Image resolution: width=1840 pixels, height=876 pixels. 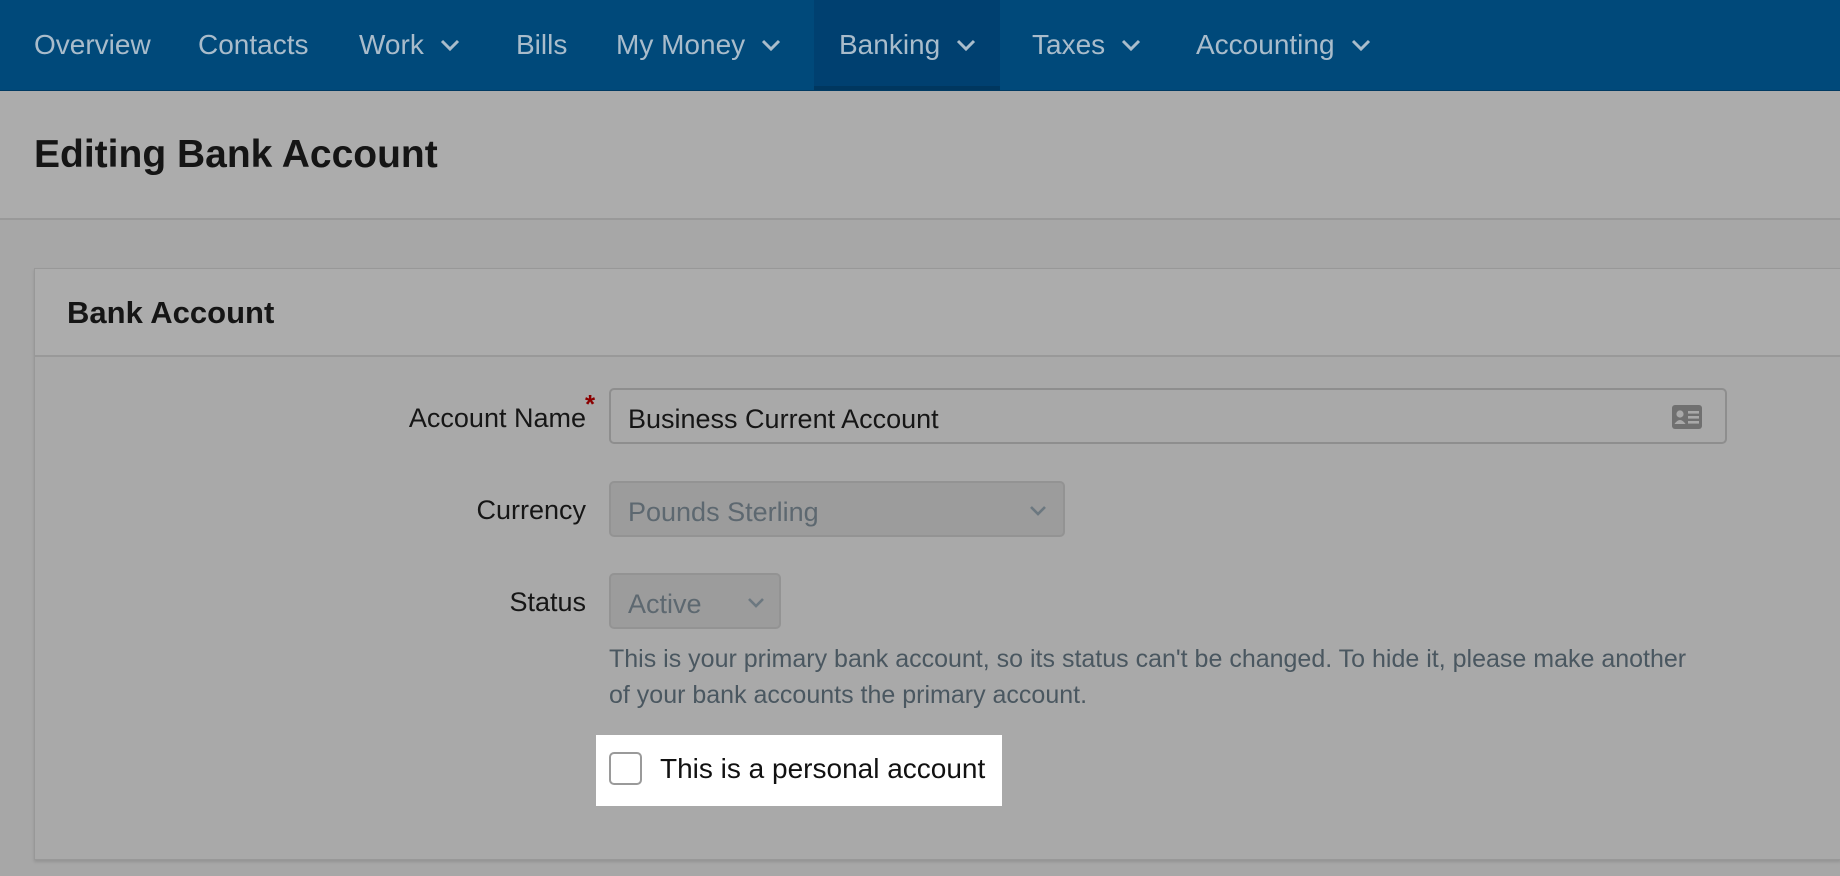 I want to click on nav-item-taxes: Taxes, so click(x=1086, y=45).